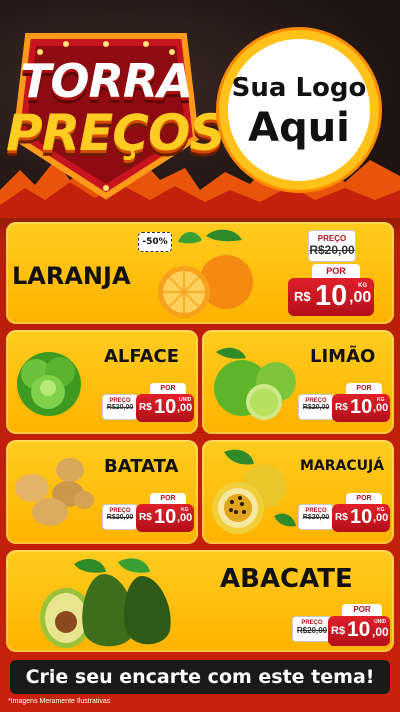 The image size is (400, 712). What do you see at coordinates (155, 242) in the screenshot?
I see `discount-badge: -50%` at bounding box center [155, 242].